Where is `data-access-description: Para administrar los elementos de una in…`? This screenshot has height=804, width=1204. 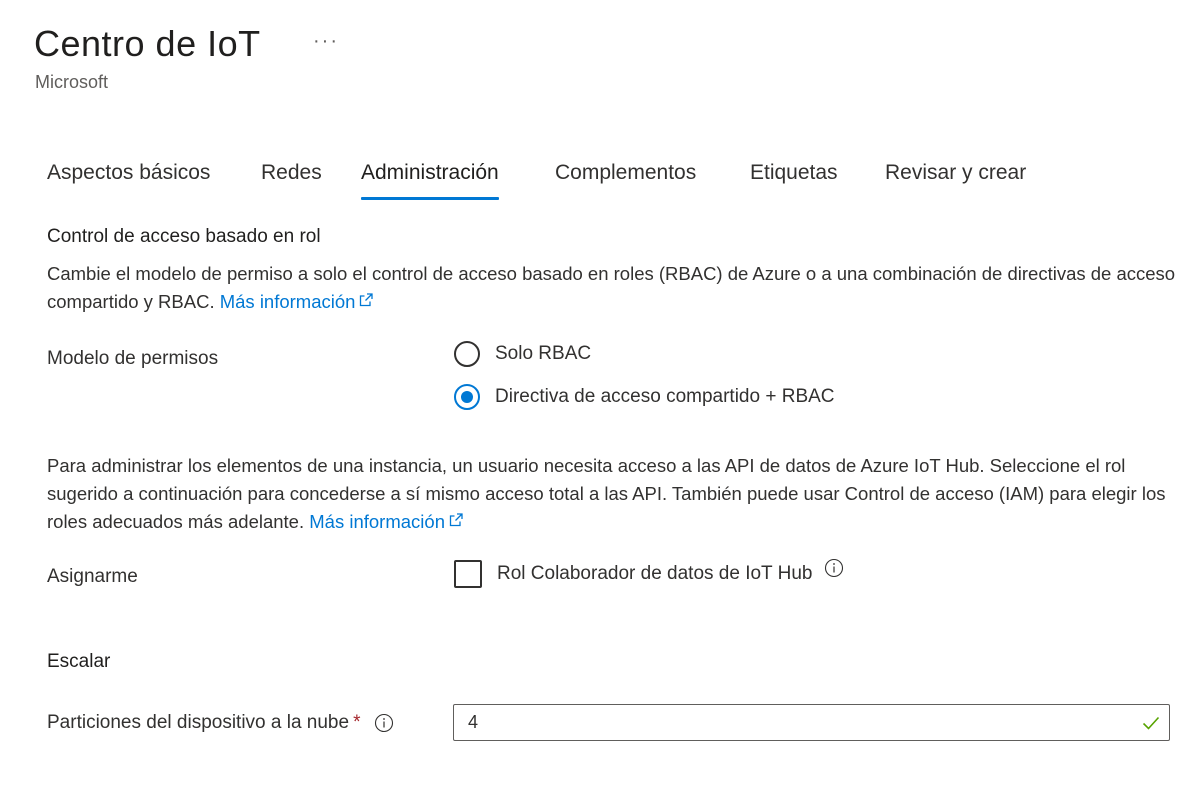
data-access-description: Para administrar los elementos de una in… is located at coordinates (612, 494).